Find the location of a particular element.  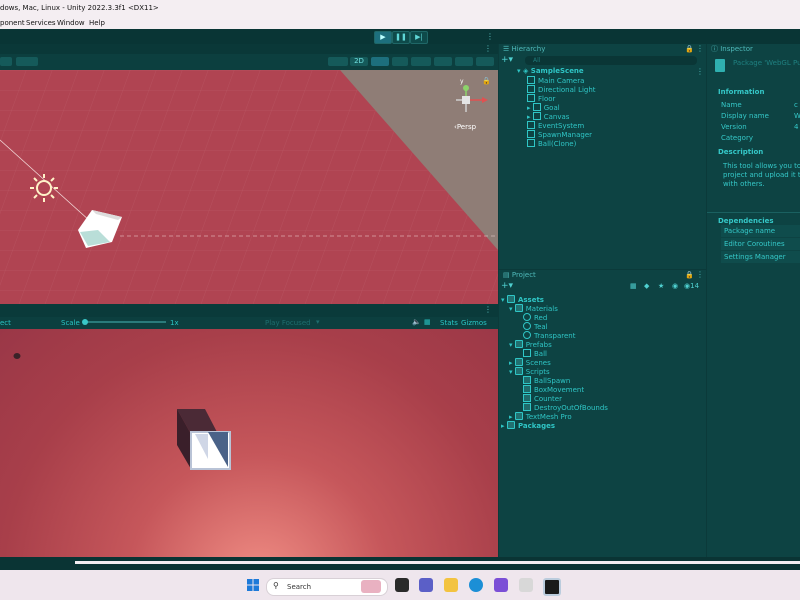

taskbar-search-box: ⚲ Search is located at coordinates (327, 587).